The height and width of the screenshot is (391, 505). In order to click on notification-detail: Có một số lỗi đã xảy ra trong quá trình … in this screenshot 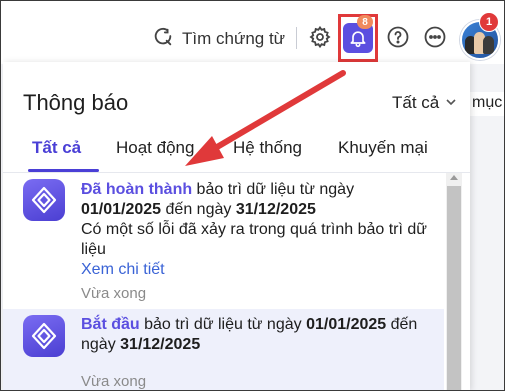, I will do `click(254, 239)`.